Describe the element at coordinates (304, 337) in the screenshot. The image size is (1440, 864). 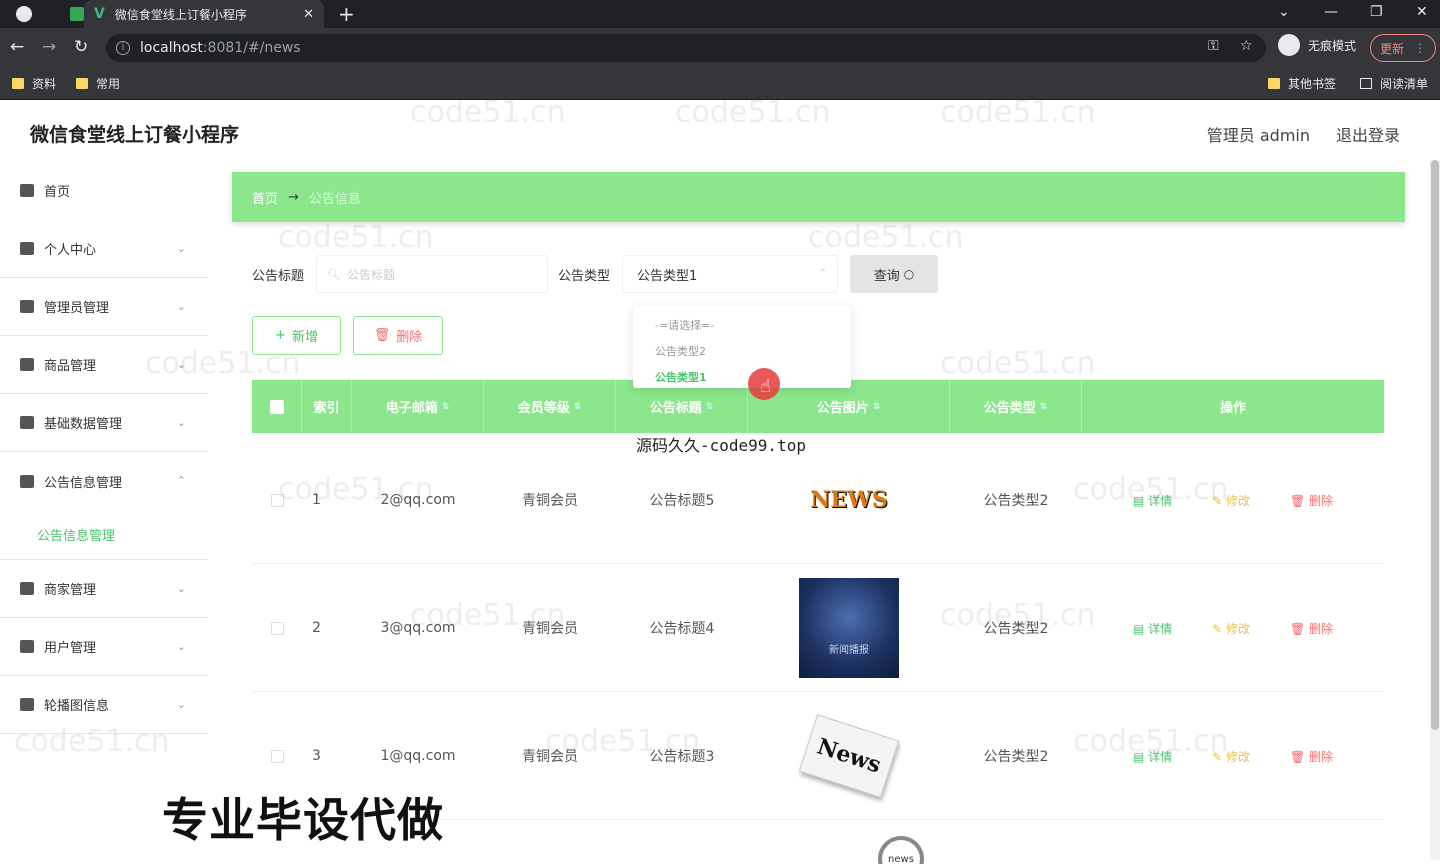
I see `add-label: 新增` at that location.